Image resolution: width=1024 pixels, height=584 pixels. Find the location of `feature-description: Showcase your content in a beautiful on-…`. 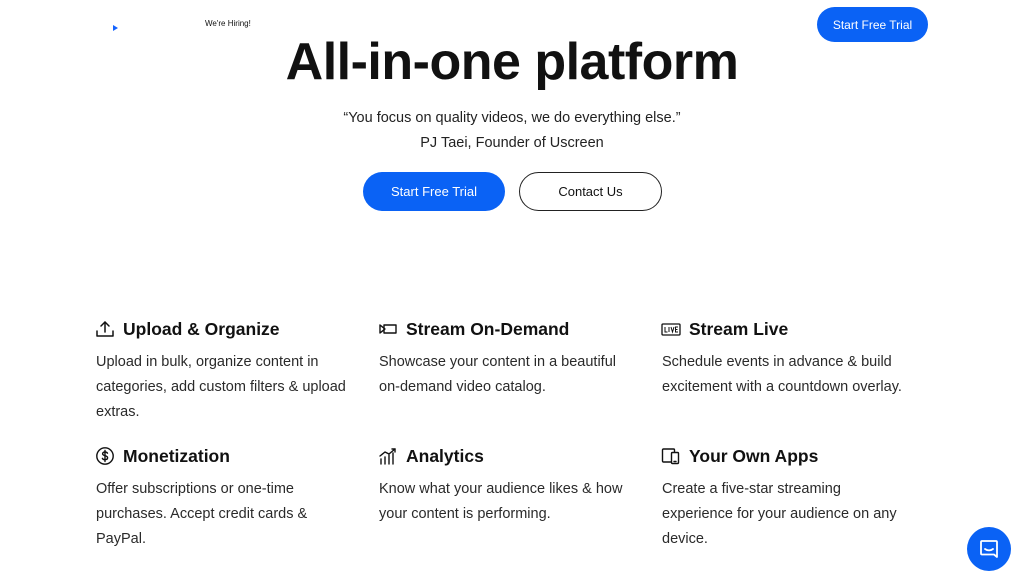

feature-description: Showcase your content in a beautiful on-… is located at coordinates (497, 374).